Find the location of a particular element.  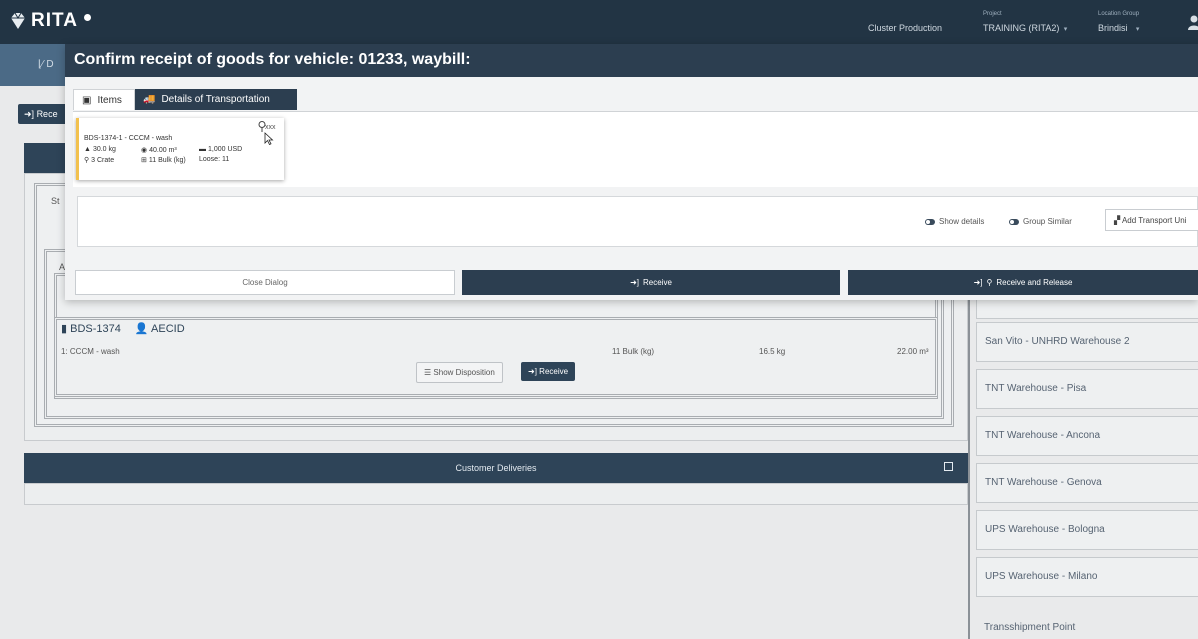

item-bulk: ⊞ 11 Bulk (kg) is located at coordinates (163, 160).